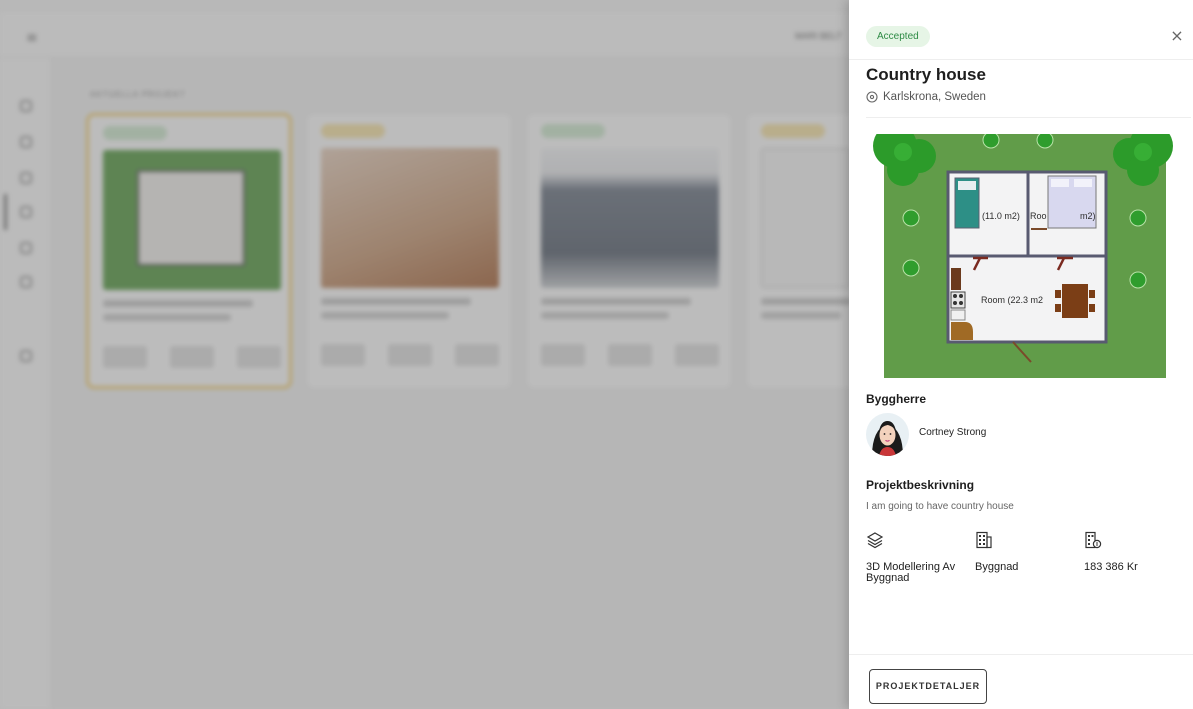  I want to click on status-badge: Accepted, so click(898, 36).